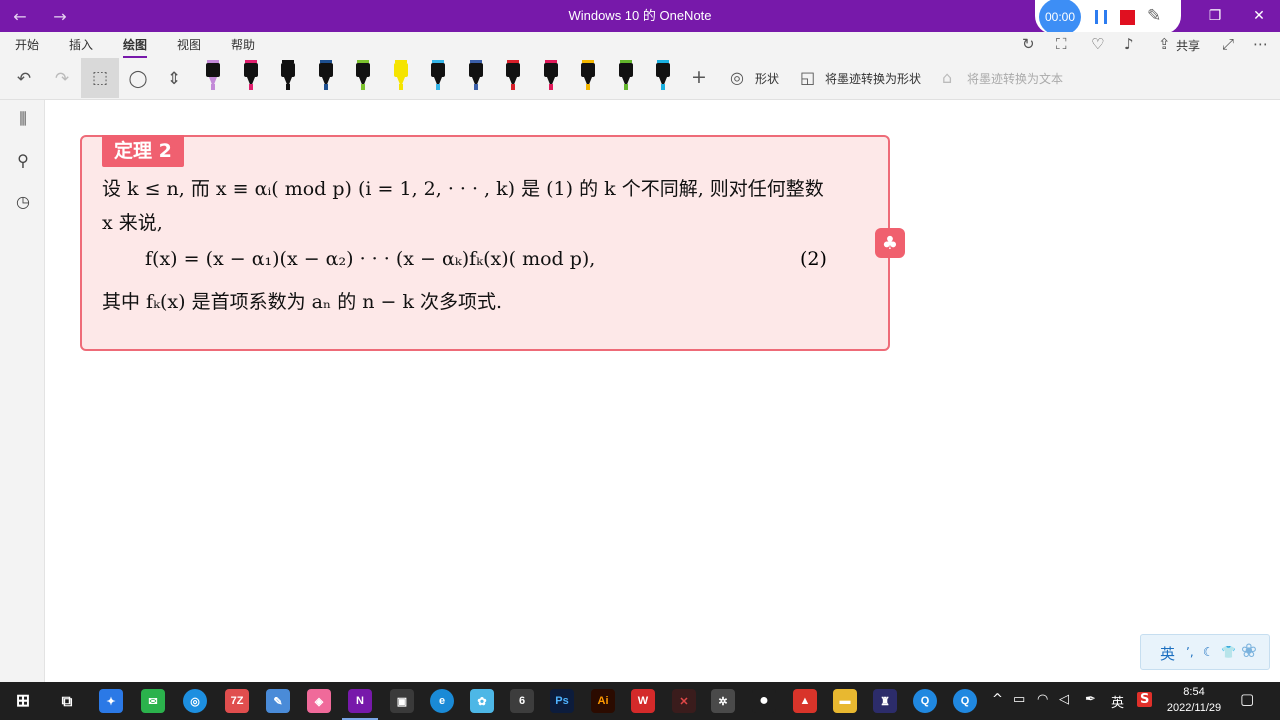  What do you see at coordinates (643, 701) in the screenshot?
I see `wps-icon: W` at bounding box center [643, 701].